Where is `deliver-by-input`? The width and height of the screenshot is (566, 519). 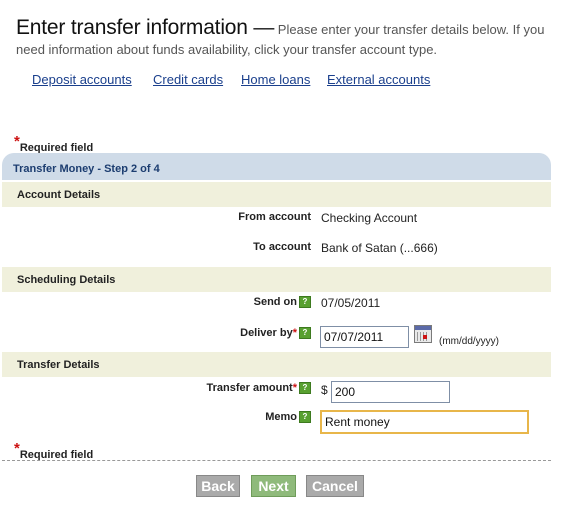 deliver-by-input is located at coordinates (364, 337).